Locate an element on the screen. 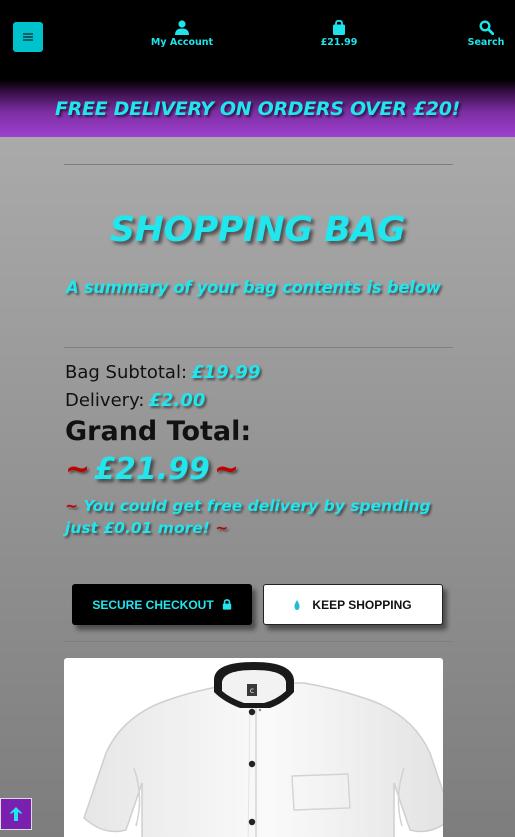  hamburger-menu-icon is located at coordinates (28, 37).